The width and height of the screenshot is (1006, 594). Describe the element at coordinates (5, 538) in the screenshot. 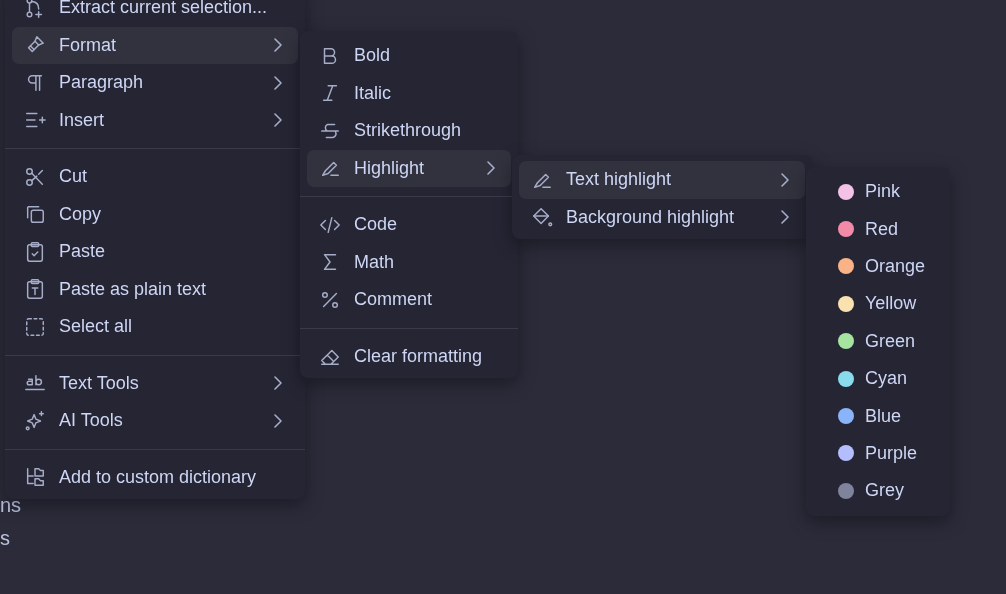

I see `partial-text: s` at that location.